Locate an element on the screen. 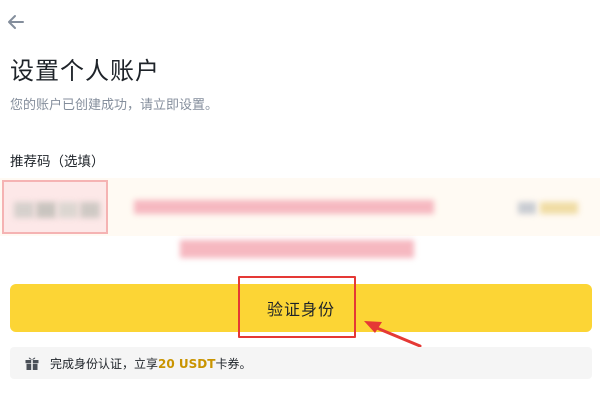 This screenshot has width=616, height=412. gift-icon is located at coordinates (32, 363).